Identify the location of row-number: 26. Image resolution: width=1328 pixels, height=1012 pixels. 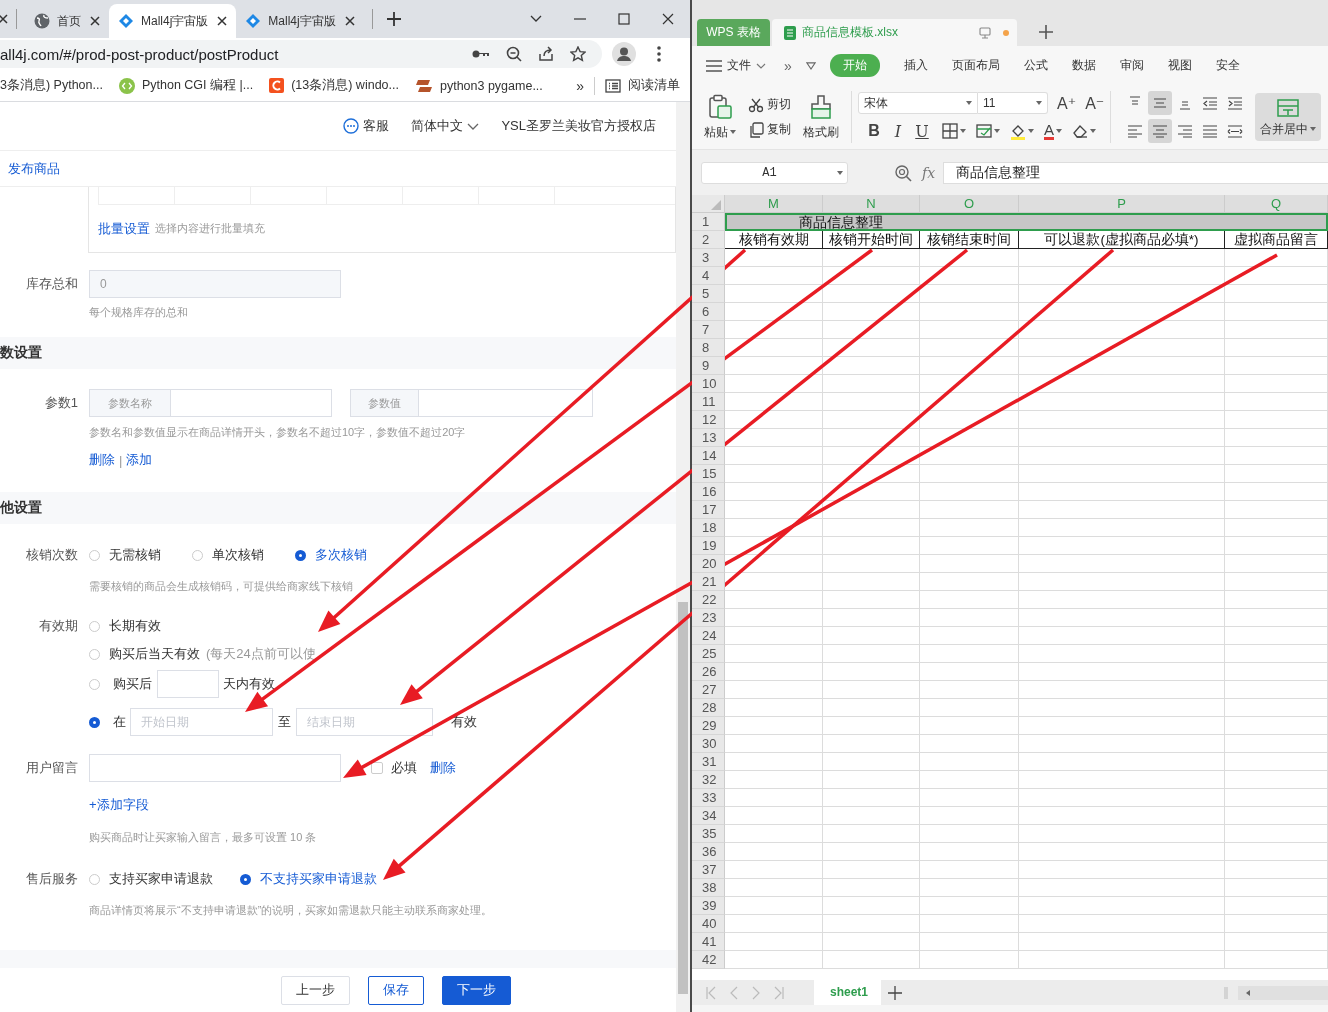
(708, 672).